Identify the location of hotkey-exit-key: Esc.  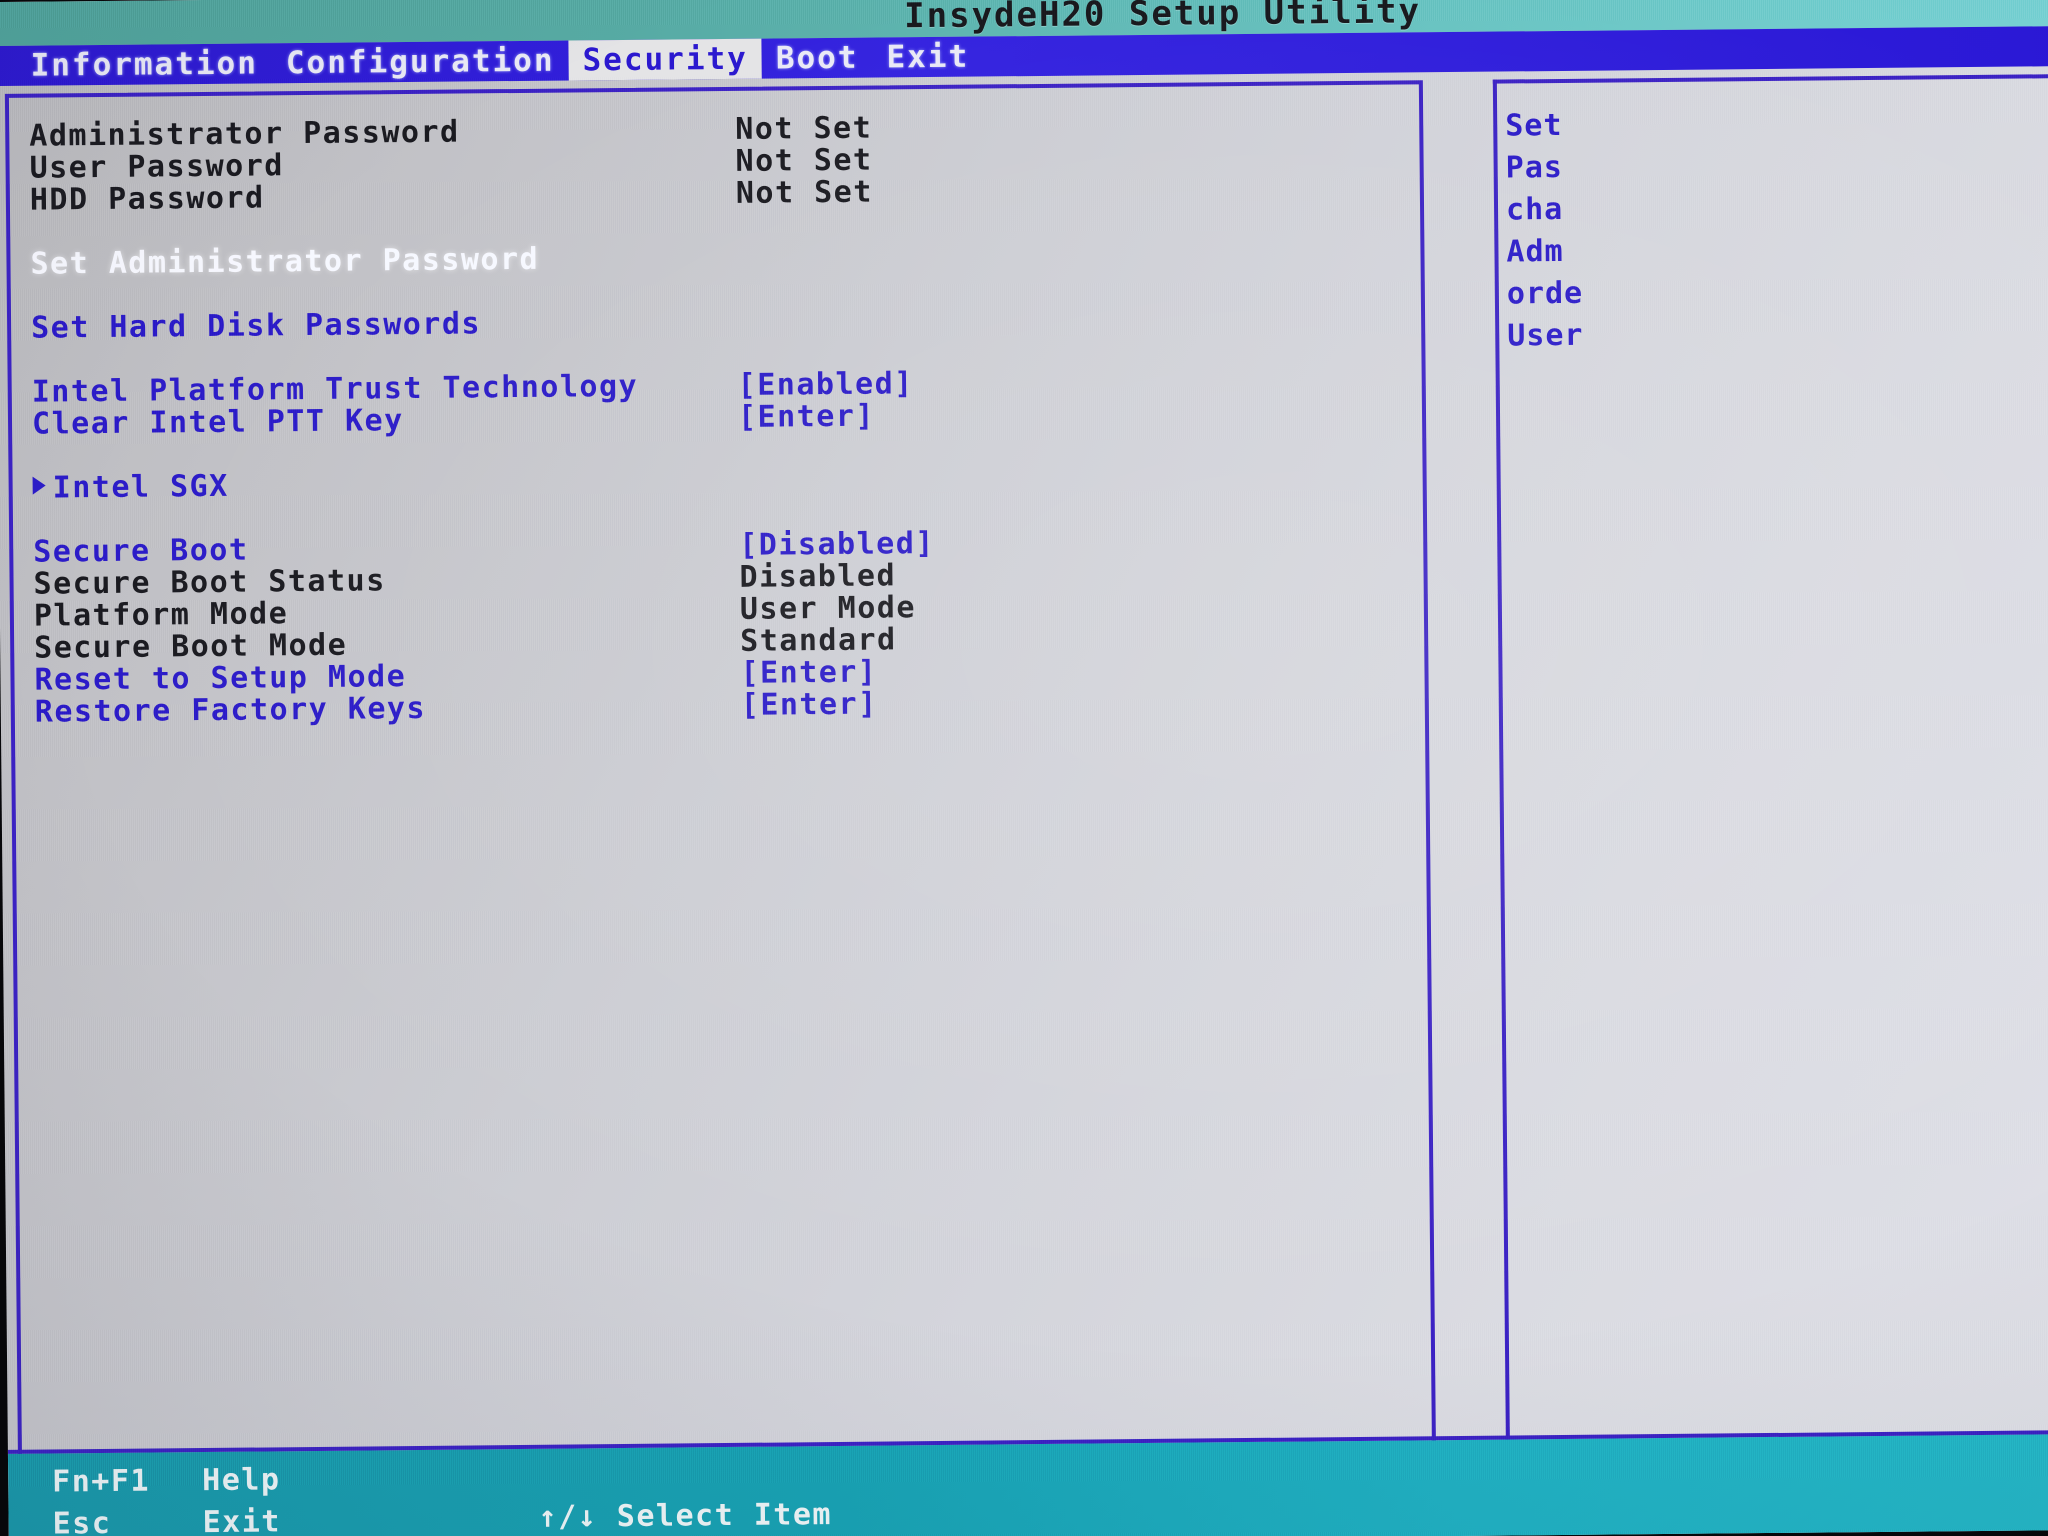
(82, 1520).